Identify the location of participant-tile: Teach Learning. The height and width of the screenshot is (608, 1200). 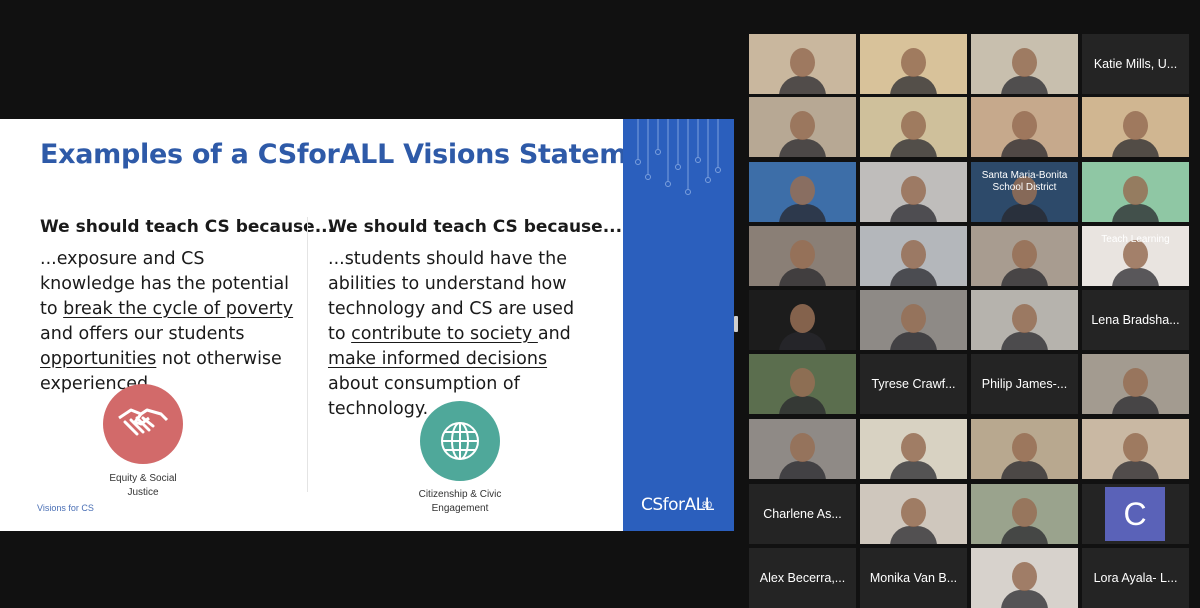
(1135, 256).